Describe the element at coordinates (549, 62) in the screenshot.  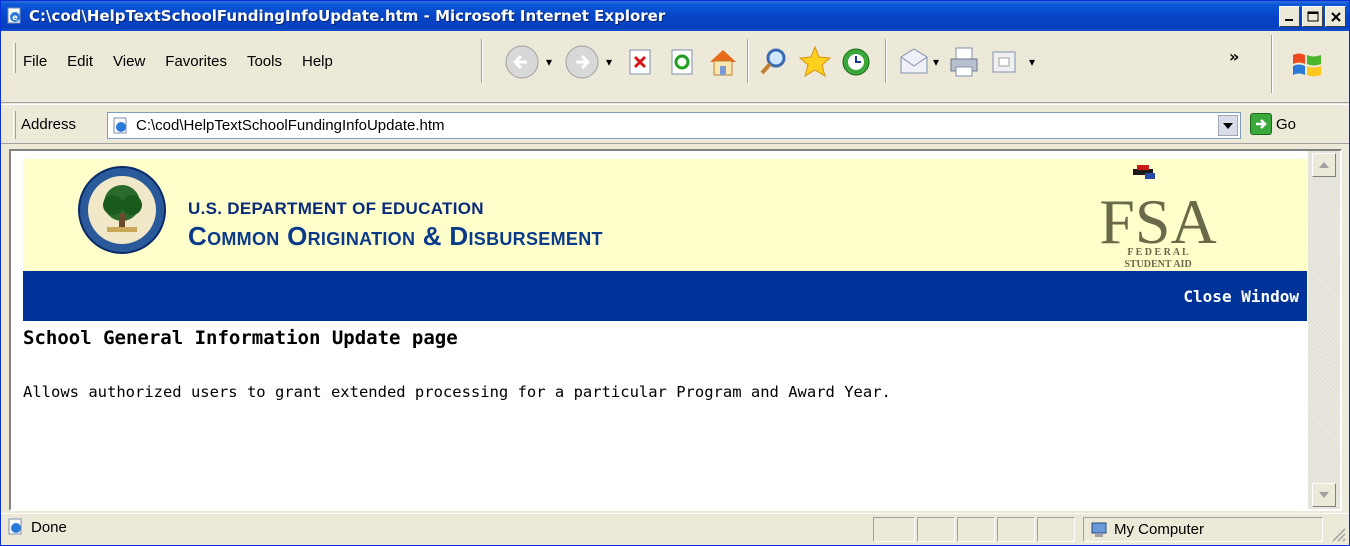
I see `back-dropdown-icon: ▾` at that location.